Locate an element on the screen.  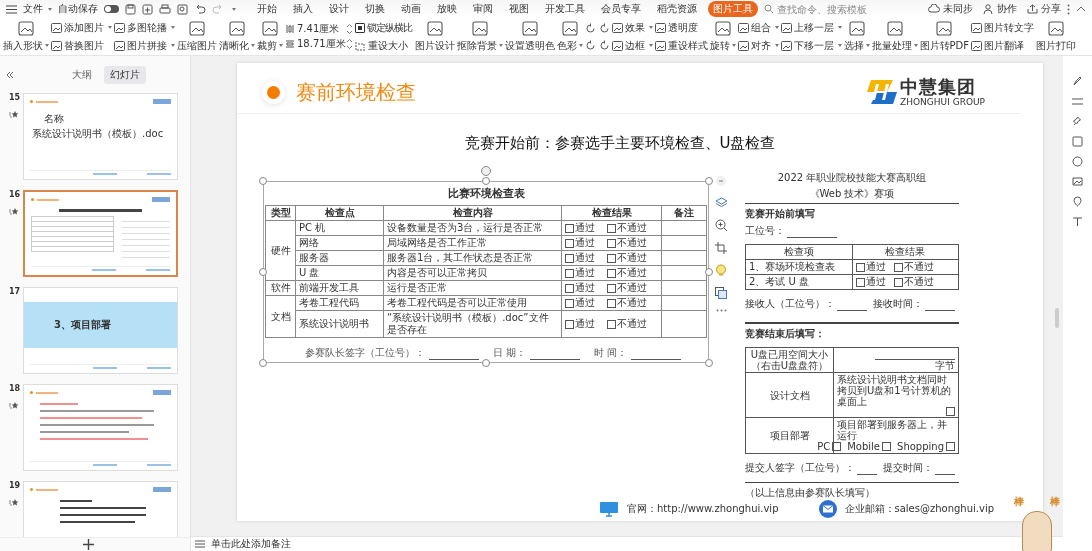
share-button: 分享 is located at coordinates (1044, 9).